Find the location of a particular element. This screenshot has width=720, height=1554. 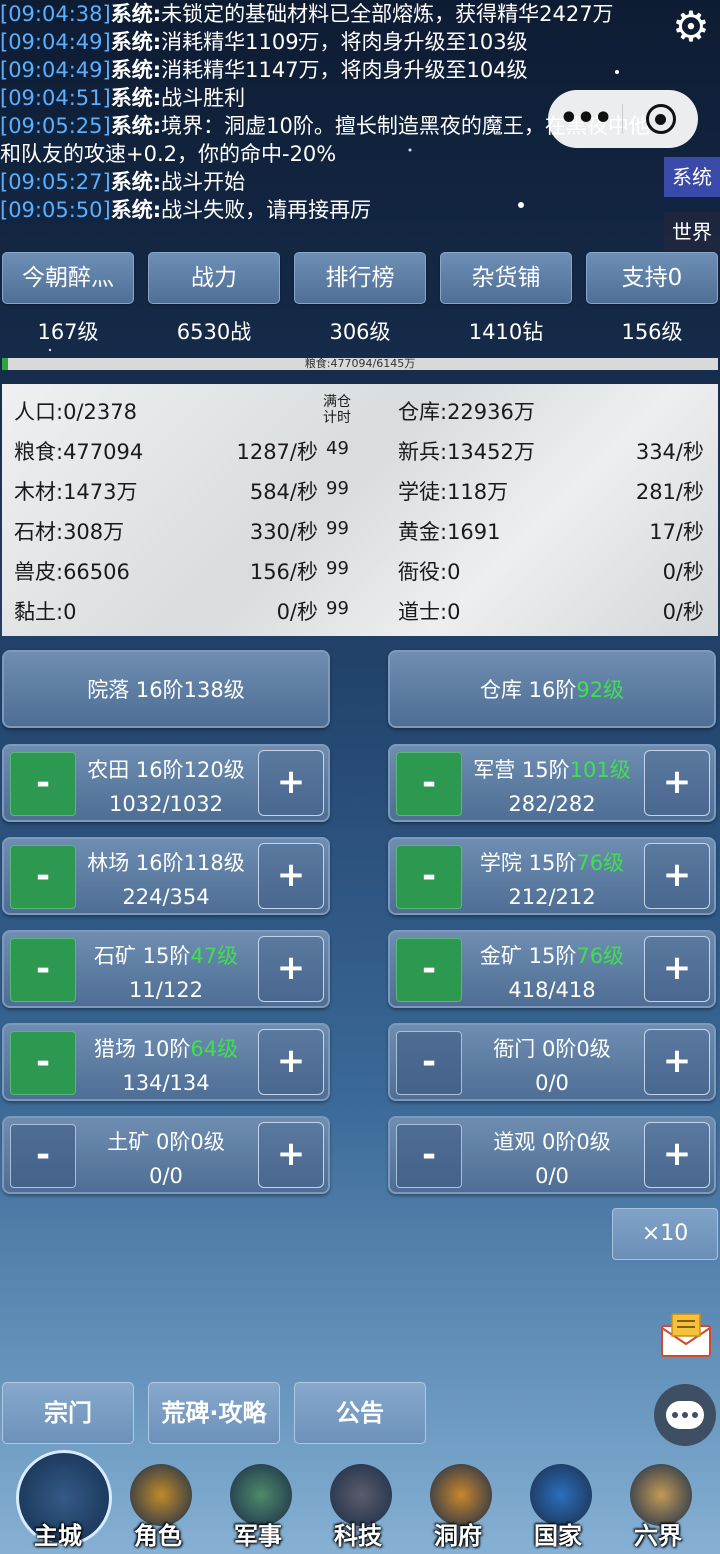

food-progress-text: 粮食:477094/6145万 is located at coordinates (360, 363).